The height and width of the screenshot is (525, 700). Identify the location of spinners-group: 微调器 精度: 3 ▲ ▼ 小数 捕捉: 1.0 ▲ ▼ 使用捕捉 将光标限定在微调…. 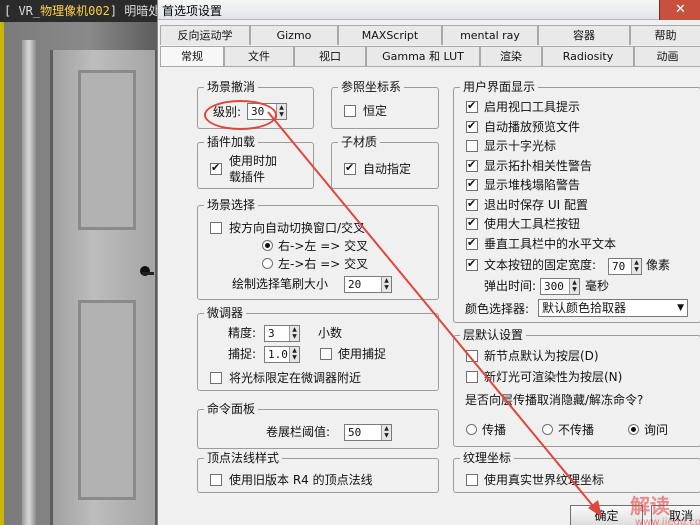
(318, 348).